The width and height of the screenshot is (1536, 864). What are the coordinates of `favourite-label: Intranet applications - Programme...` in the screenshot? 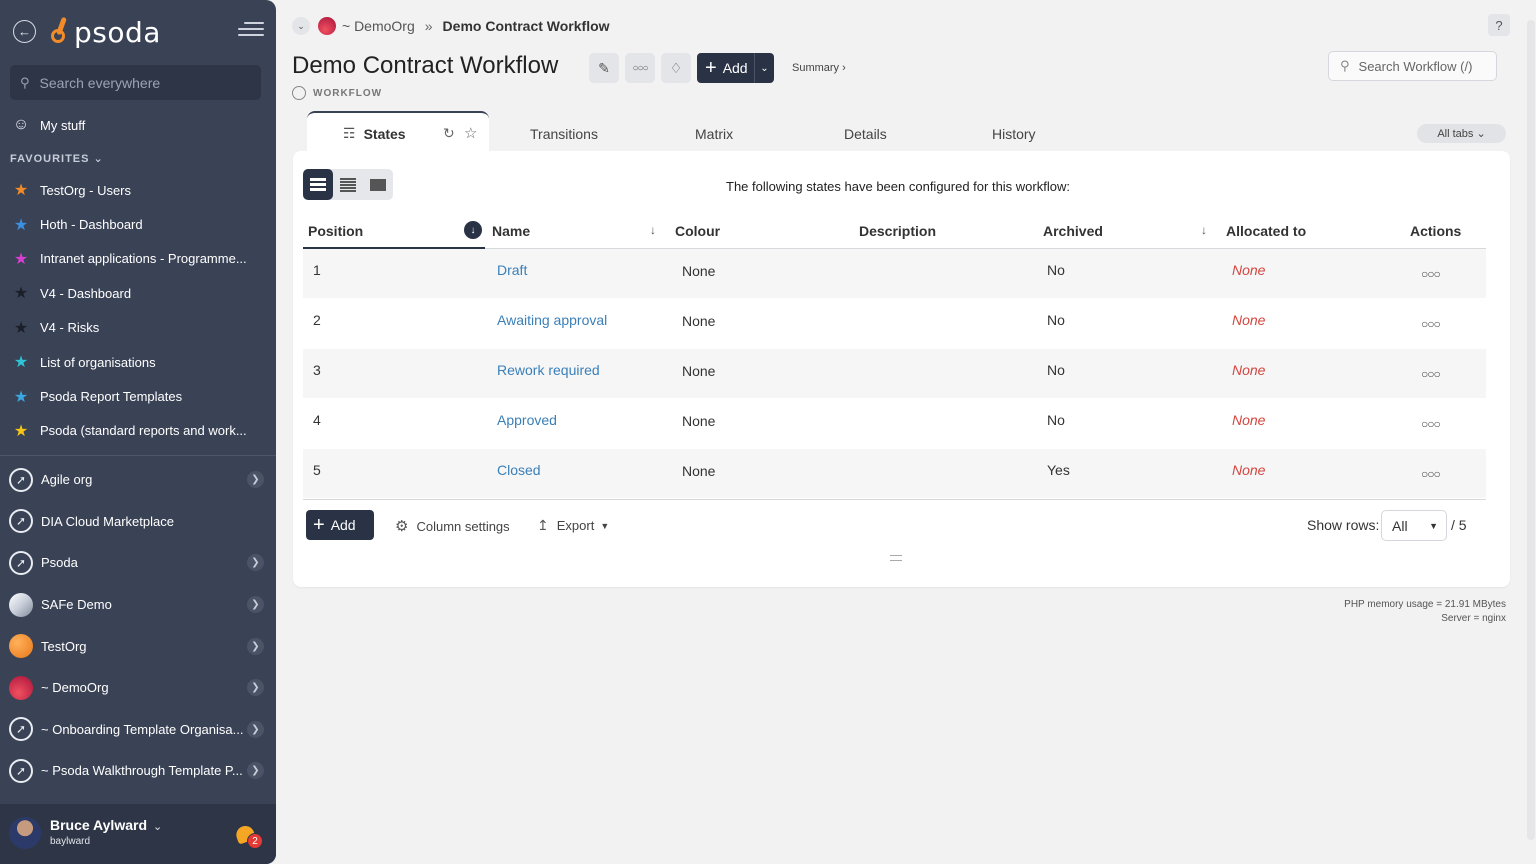 It's located at (143, 259).